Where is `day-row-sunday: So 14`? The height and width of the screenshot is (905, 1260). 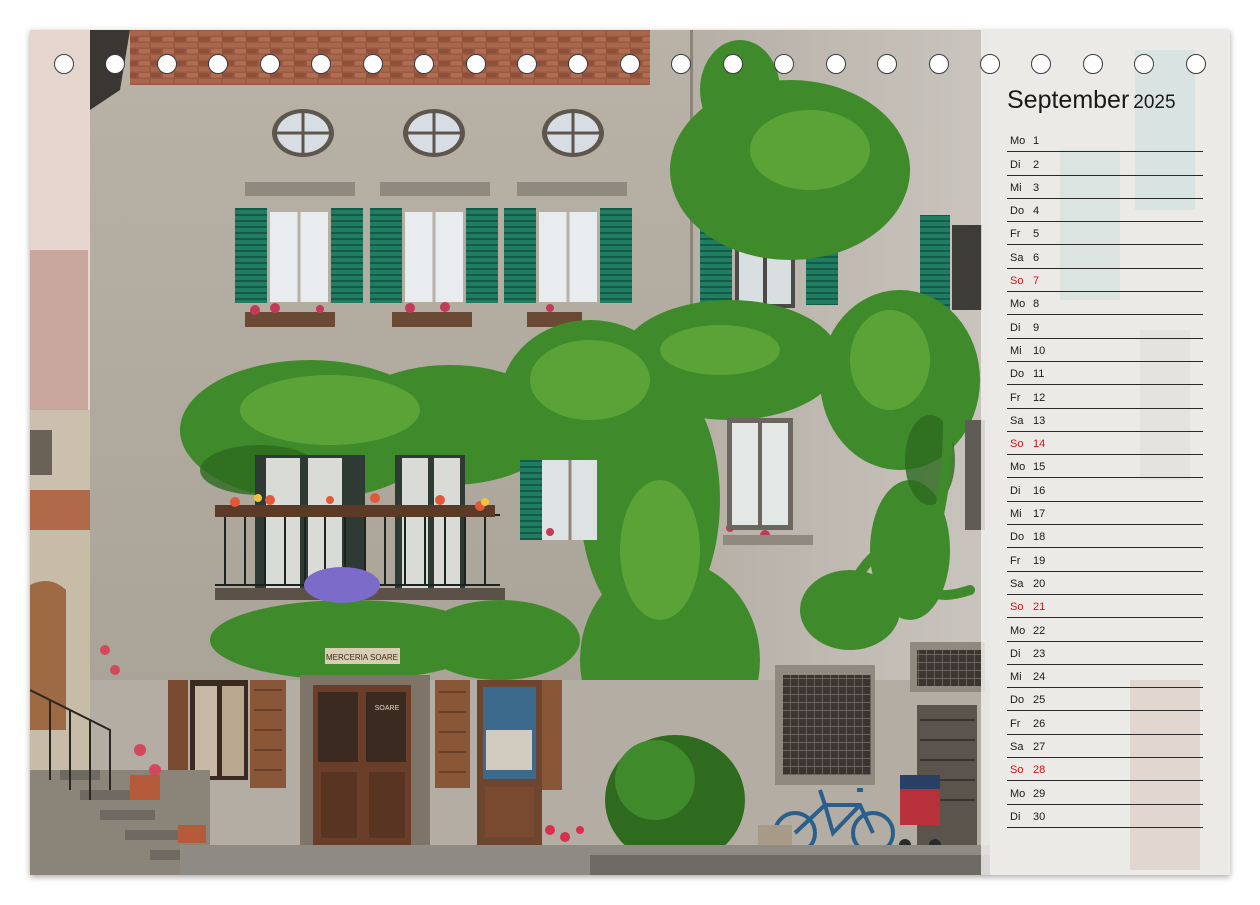
day-row-sunday: So 14 is located at coordinates (1105, 444).